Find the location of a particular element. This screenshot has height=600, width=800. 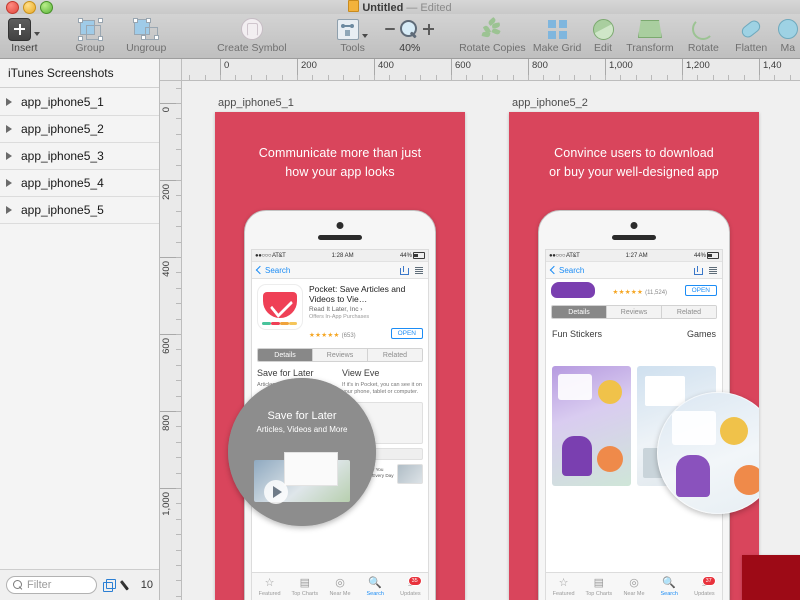

tabbar-featured-2: ☆ Featured is located at coordinates (563, 587).